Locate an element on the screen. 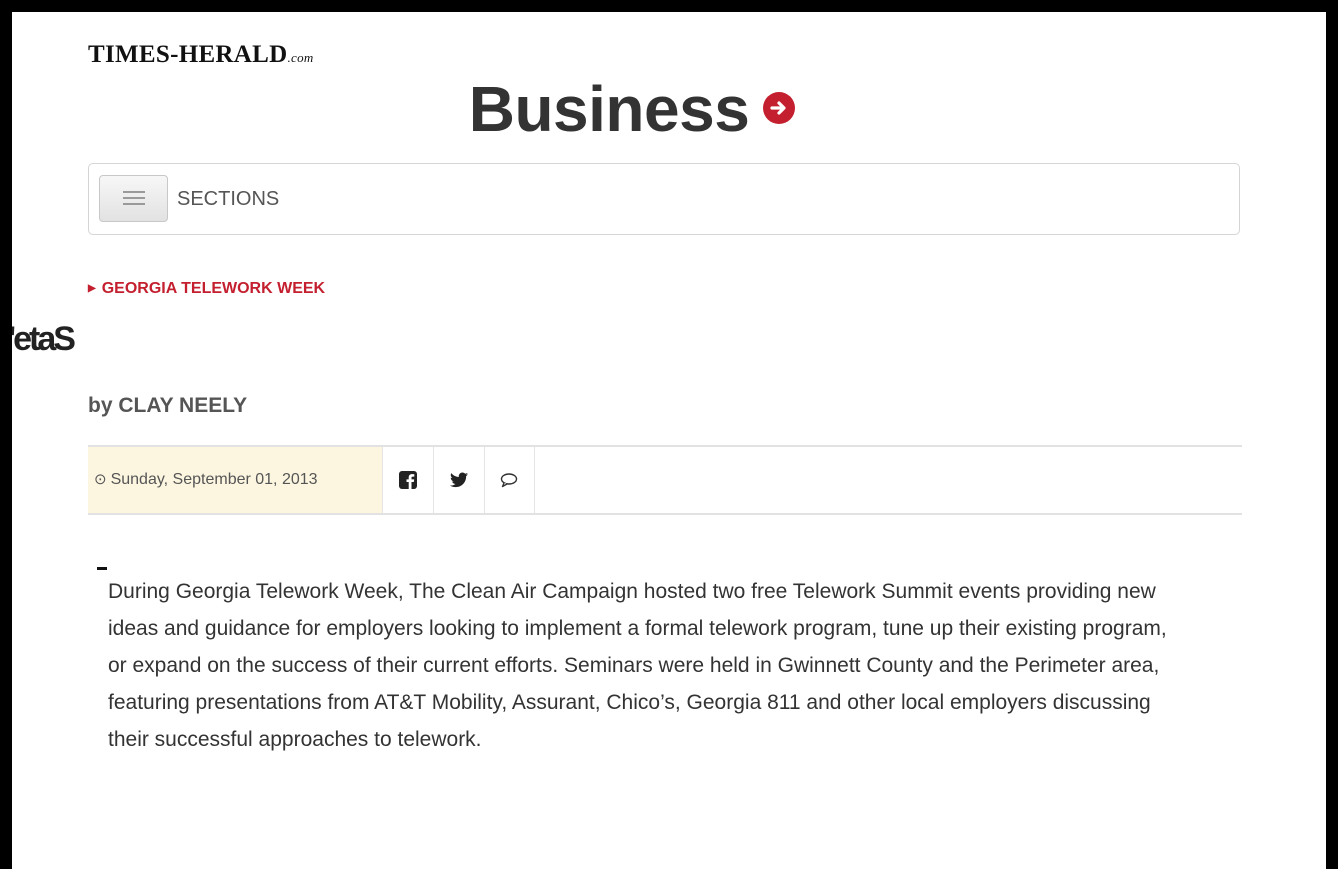  twitter-icon is located at coordinates (459, 480).